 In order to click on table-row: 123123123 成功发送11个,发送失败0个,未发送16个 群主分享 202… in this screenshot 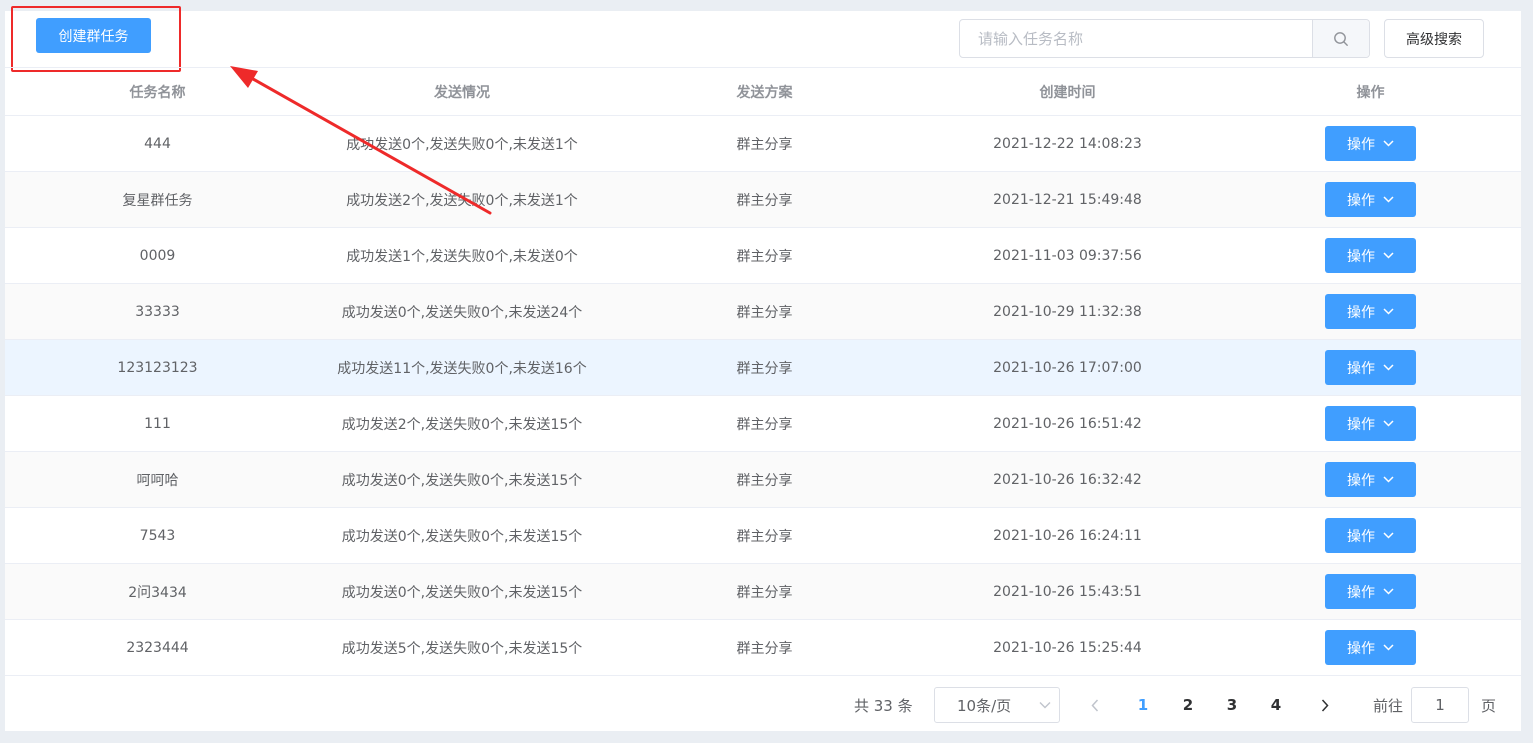, I will do `click(763, 367)`.